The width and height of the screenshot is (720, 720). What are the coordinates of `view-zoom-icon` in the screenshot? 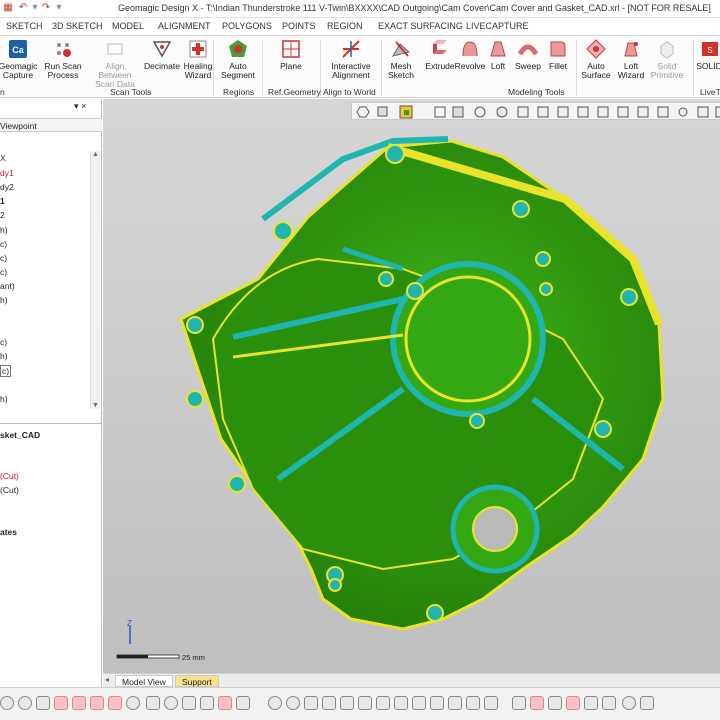 It's located at (437, 703).